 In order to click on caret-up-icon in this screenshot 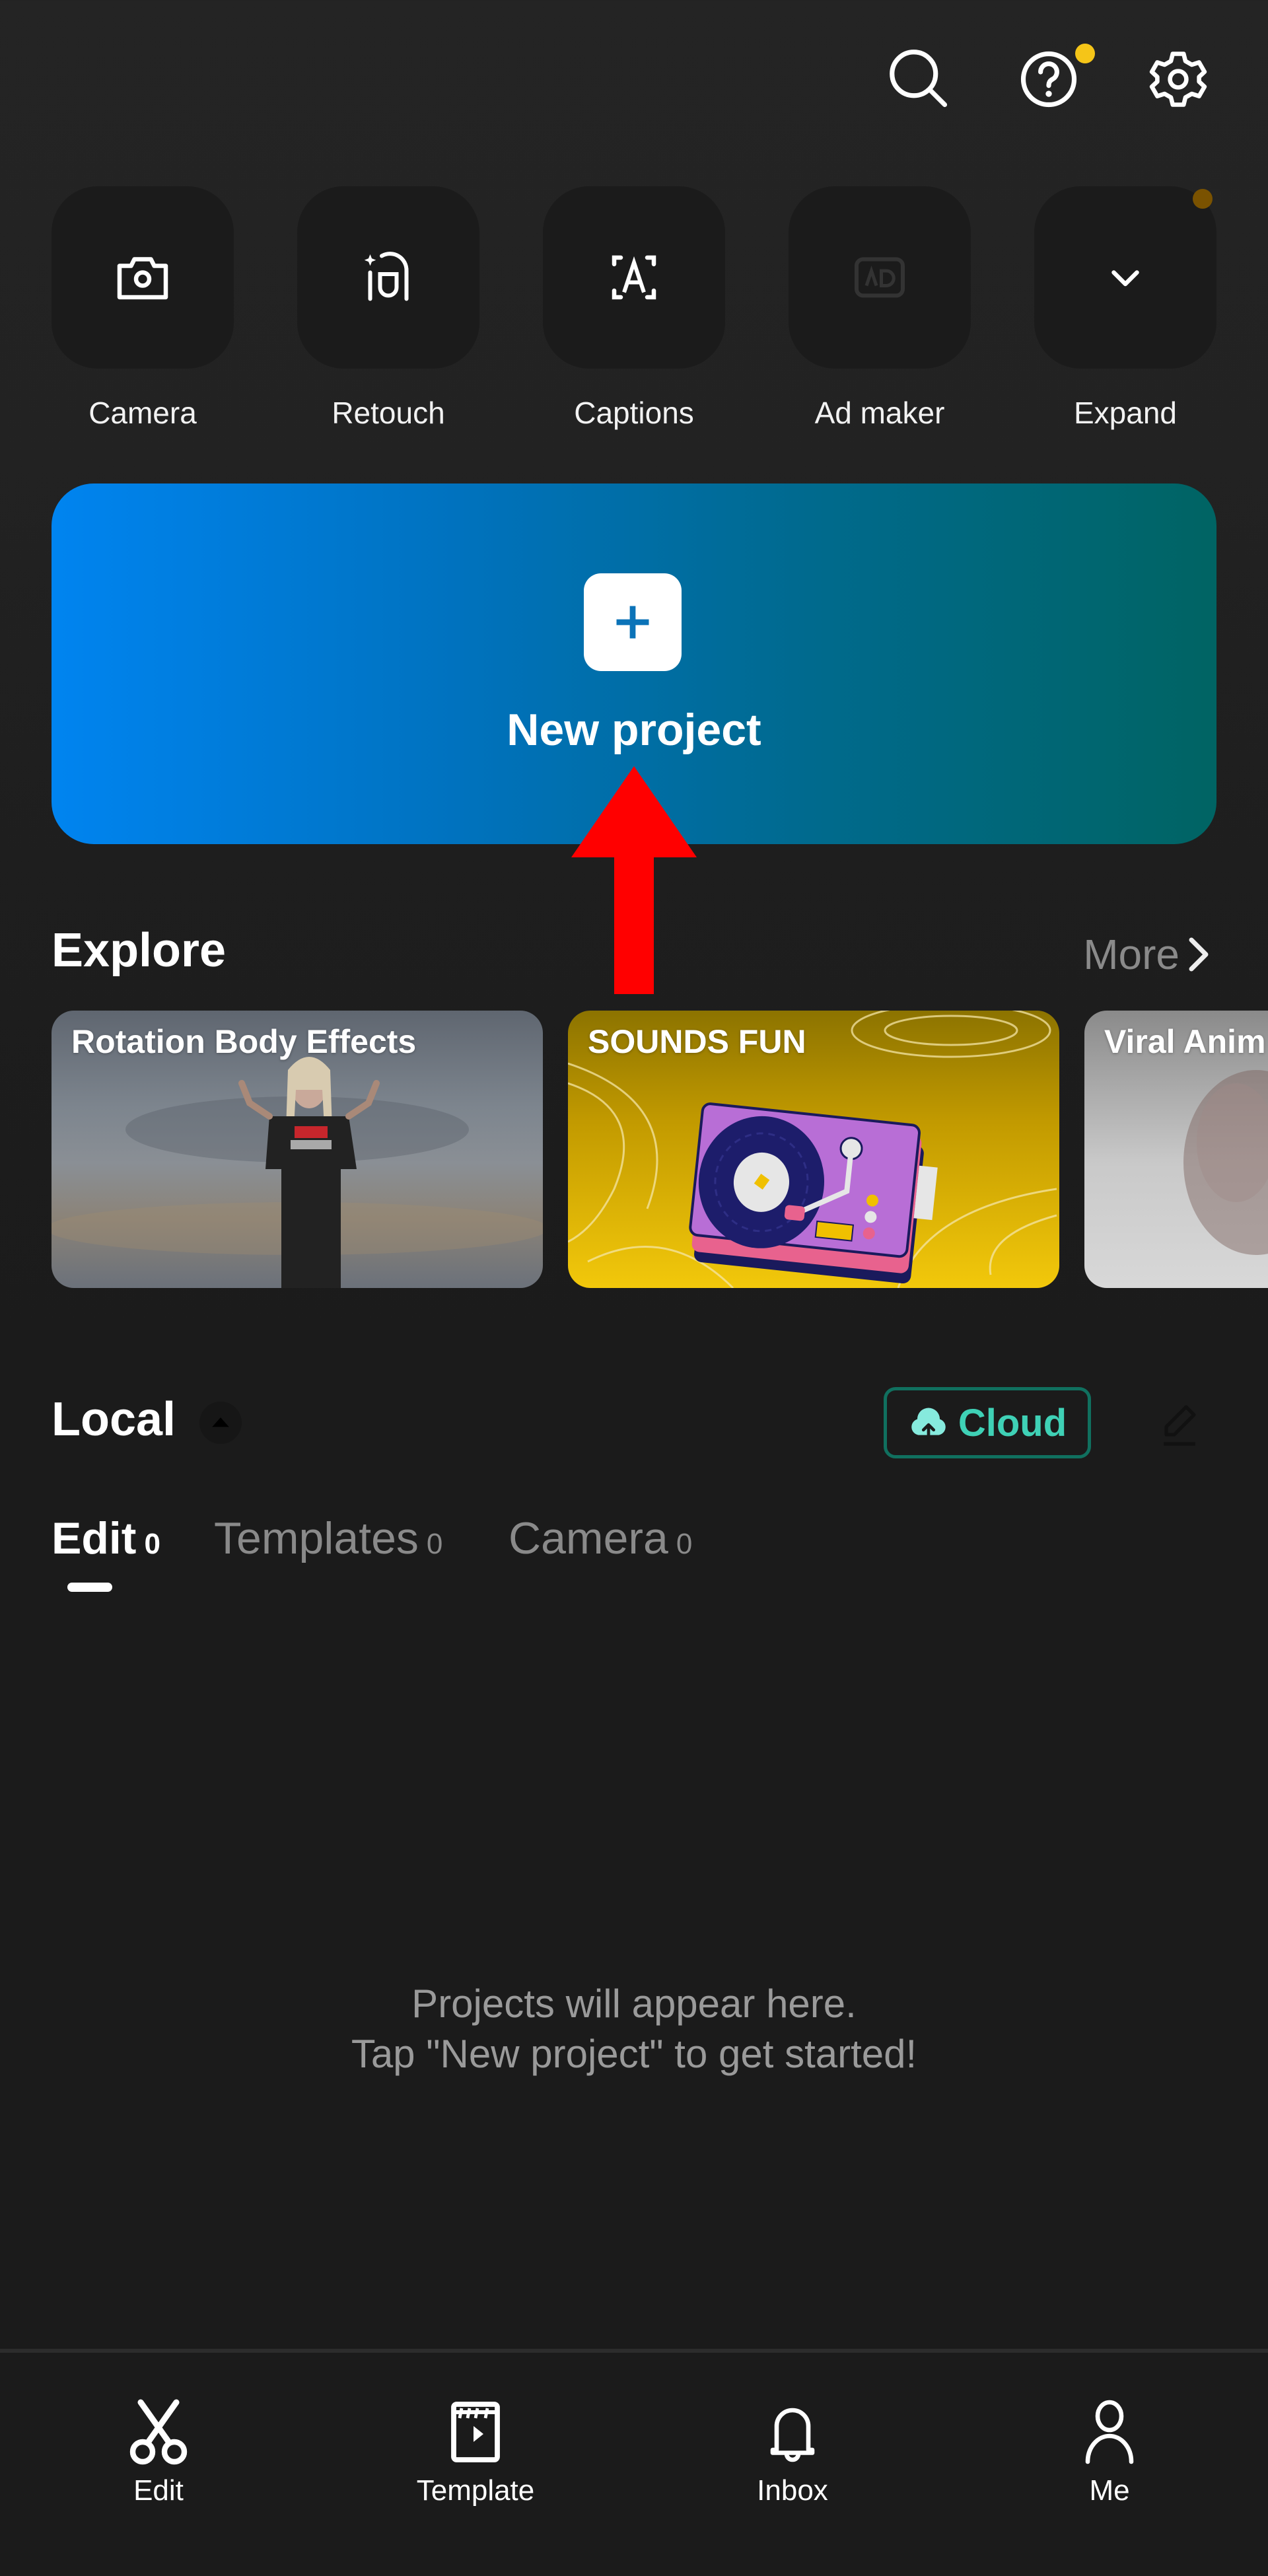, I will do `click(220, 1422)`.